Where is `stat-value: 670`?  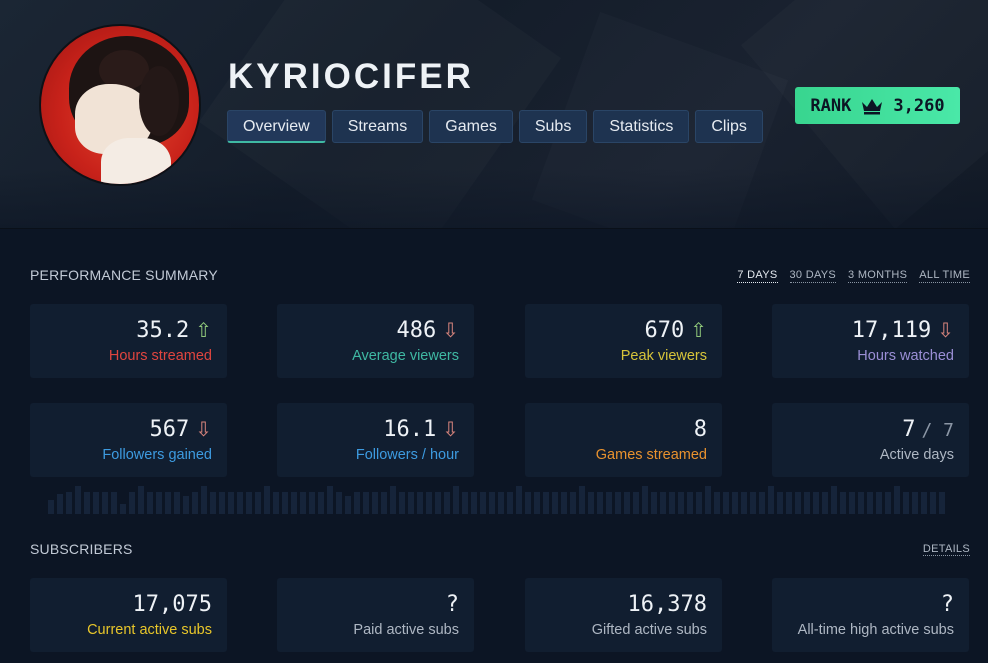 stat-value: 670 is located at coordinates (664, 330).